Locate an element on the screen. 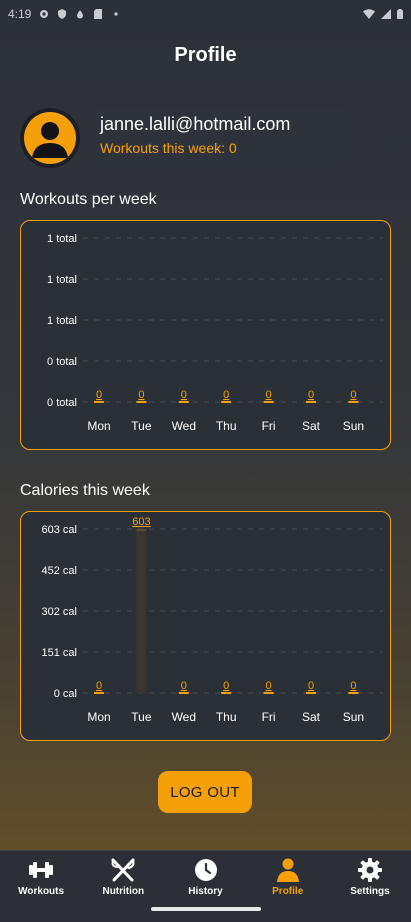 The width and height of the screenshot is (411, 922). workouts-section-title: Workouts per week is located at coordinates (88, 199).